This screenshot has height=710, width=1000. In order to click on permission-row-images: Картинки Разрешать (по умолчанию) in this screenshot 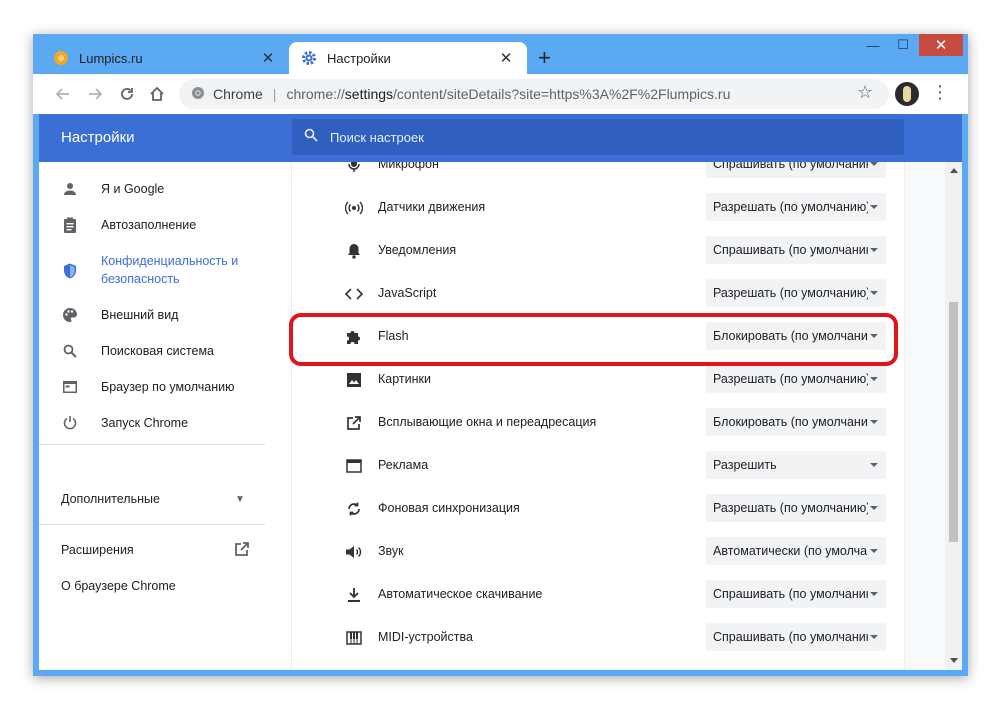, I will do `click(598, 379)`.